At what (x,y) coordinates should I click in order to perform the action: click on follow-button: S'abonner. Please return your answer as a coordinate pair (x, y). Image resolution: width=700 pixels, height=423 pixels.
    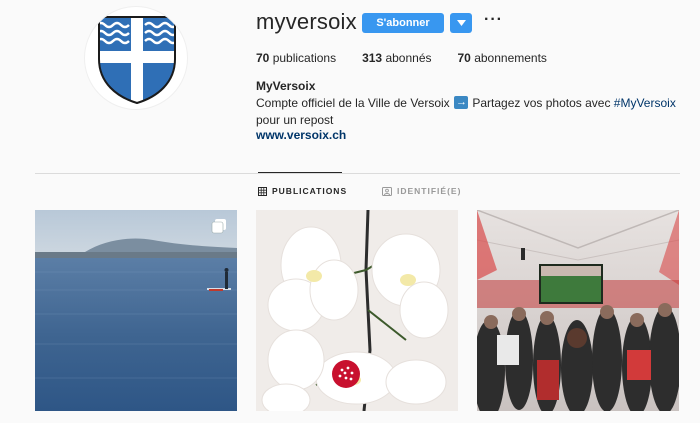
    Looking at the image, I should click on (403, 23).